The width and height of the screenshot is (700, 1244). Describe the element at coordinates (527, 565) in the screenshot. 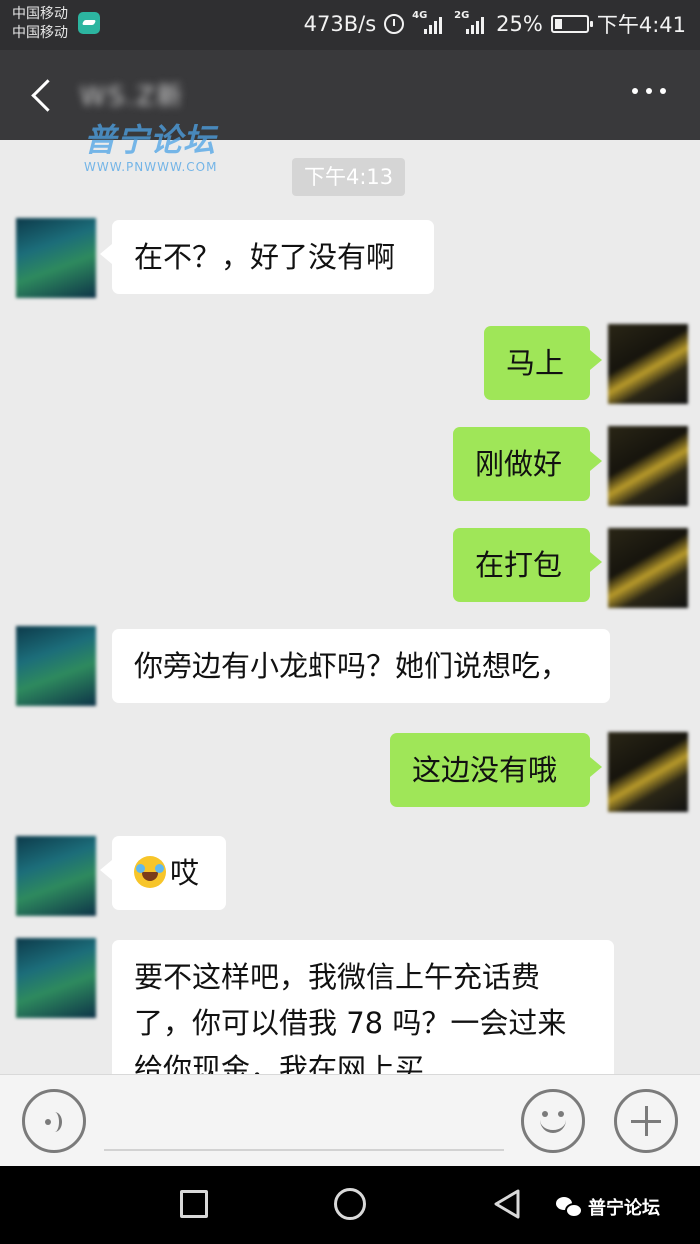

I see `outgoing-message: 在打包` at that location.